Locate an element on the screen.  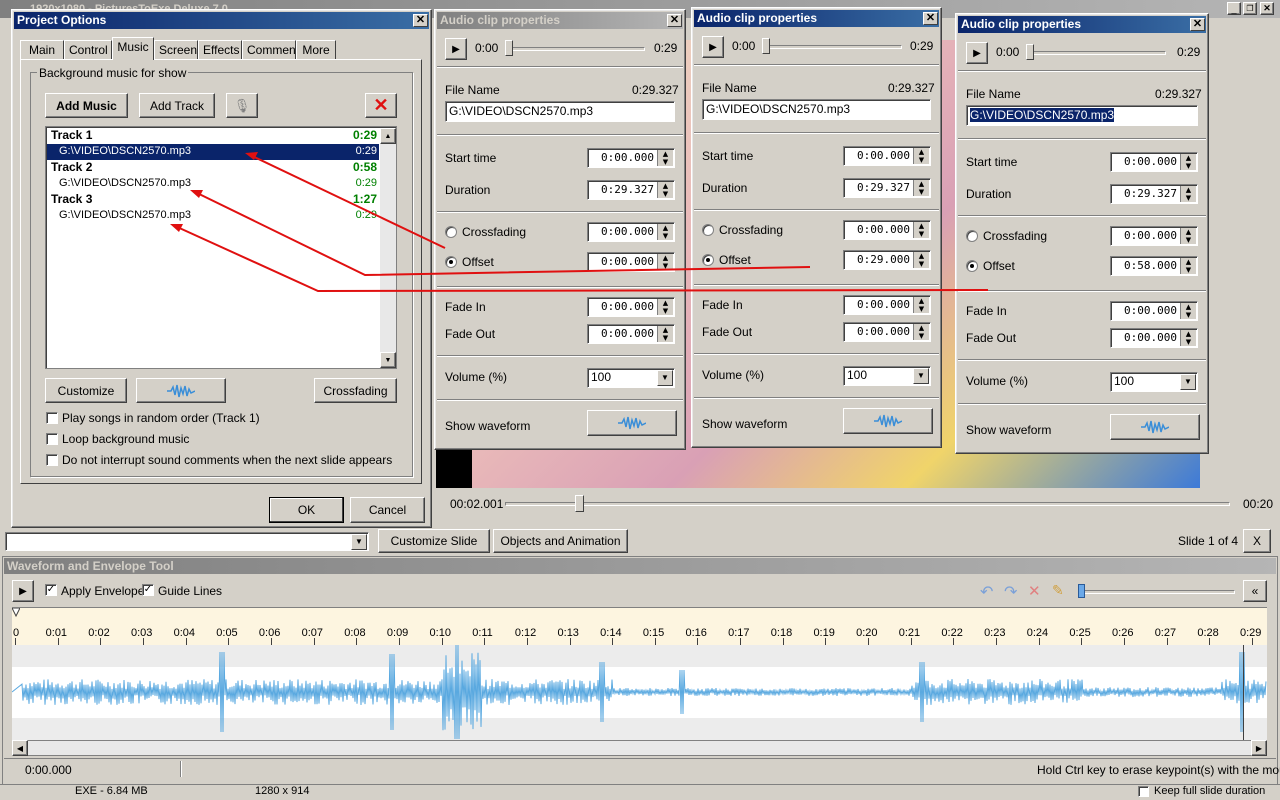
tab-screen: Screen is located at coordinates (176, 49).